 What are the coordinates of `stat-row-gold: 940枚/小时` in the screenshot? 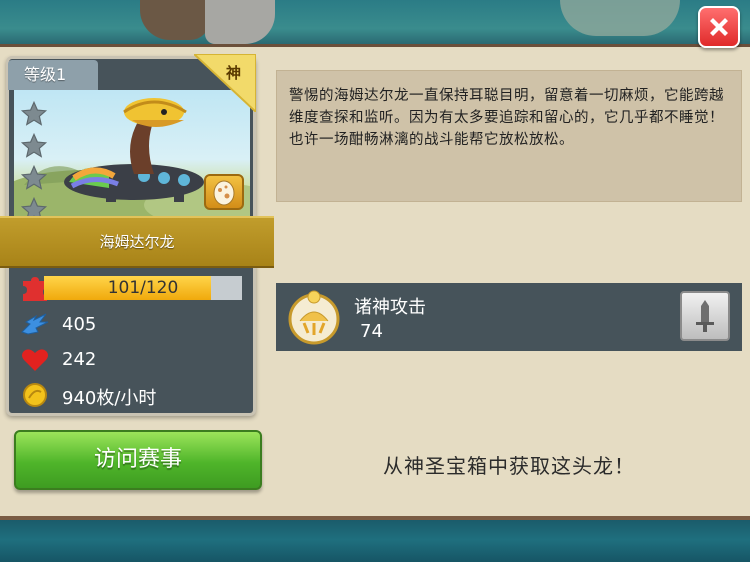 It's located at (135, 395).